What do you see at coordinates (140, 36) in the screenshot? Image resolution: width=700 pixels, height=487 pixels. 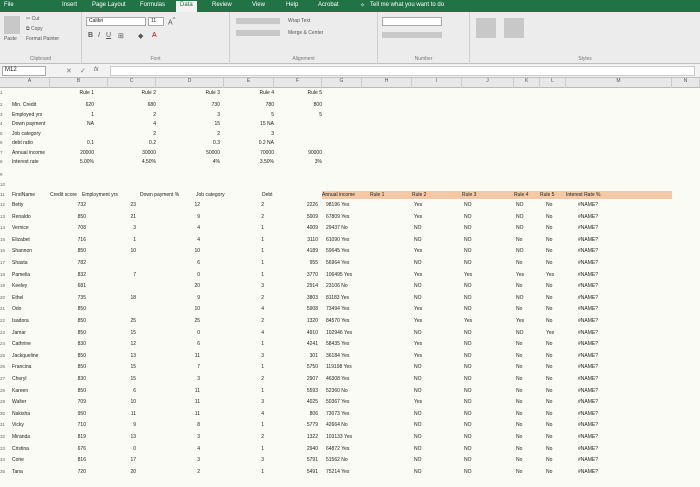 I see `fill-color-icon: ◆` at bounding box center [140, 36].